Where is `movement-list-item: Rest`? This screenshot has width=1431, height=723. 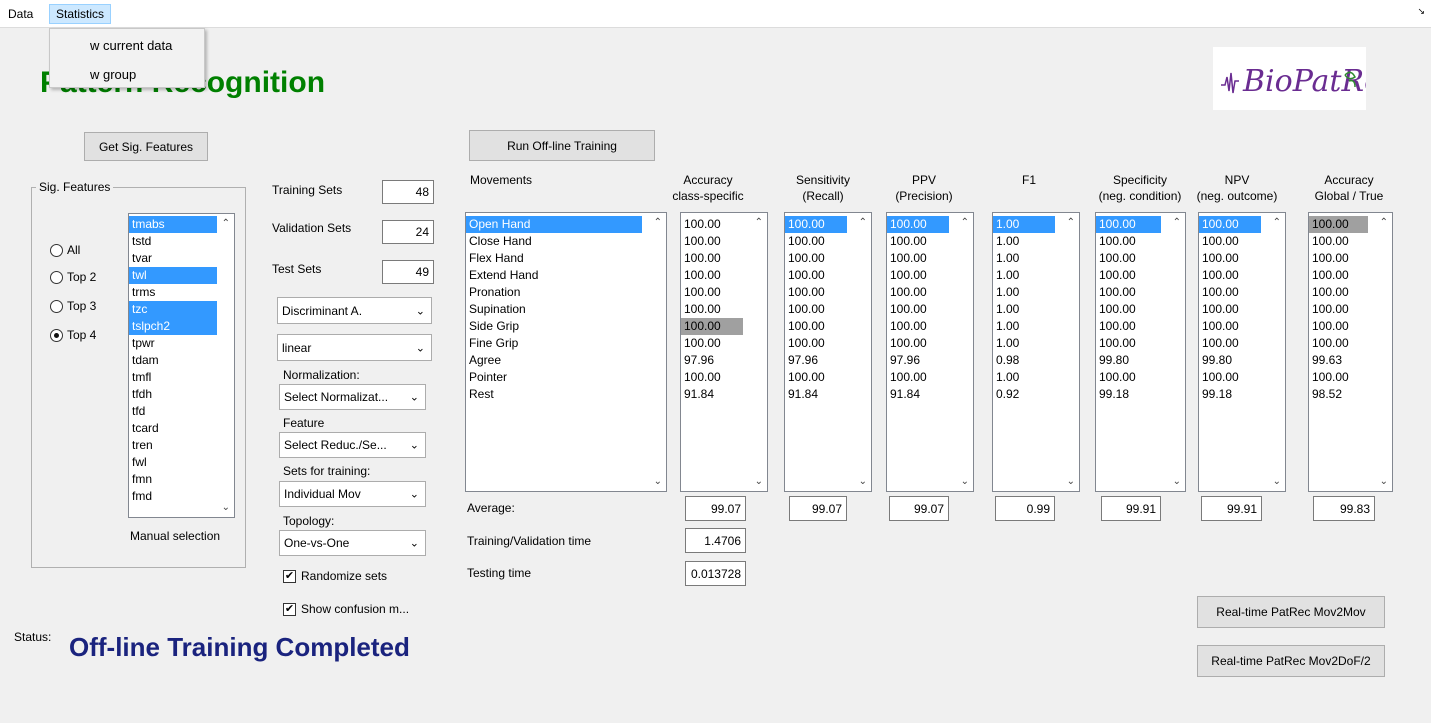 movement-list-item: Rest is located at coordinates (554, 394).